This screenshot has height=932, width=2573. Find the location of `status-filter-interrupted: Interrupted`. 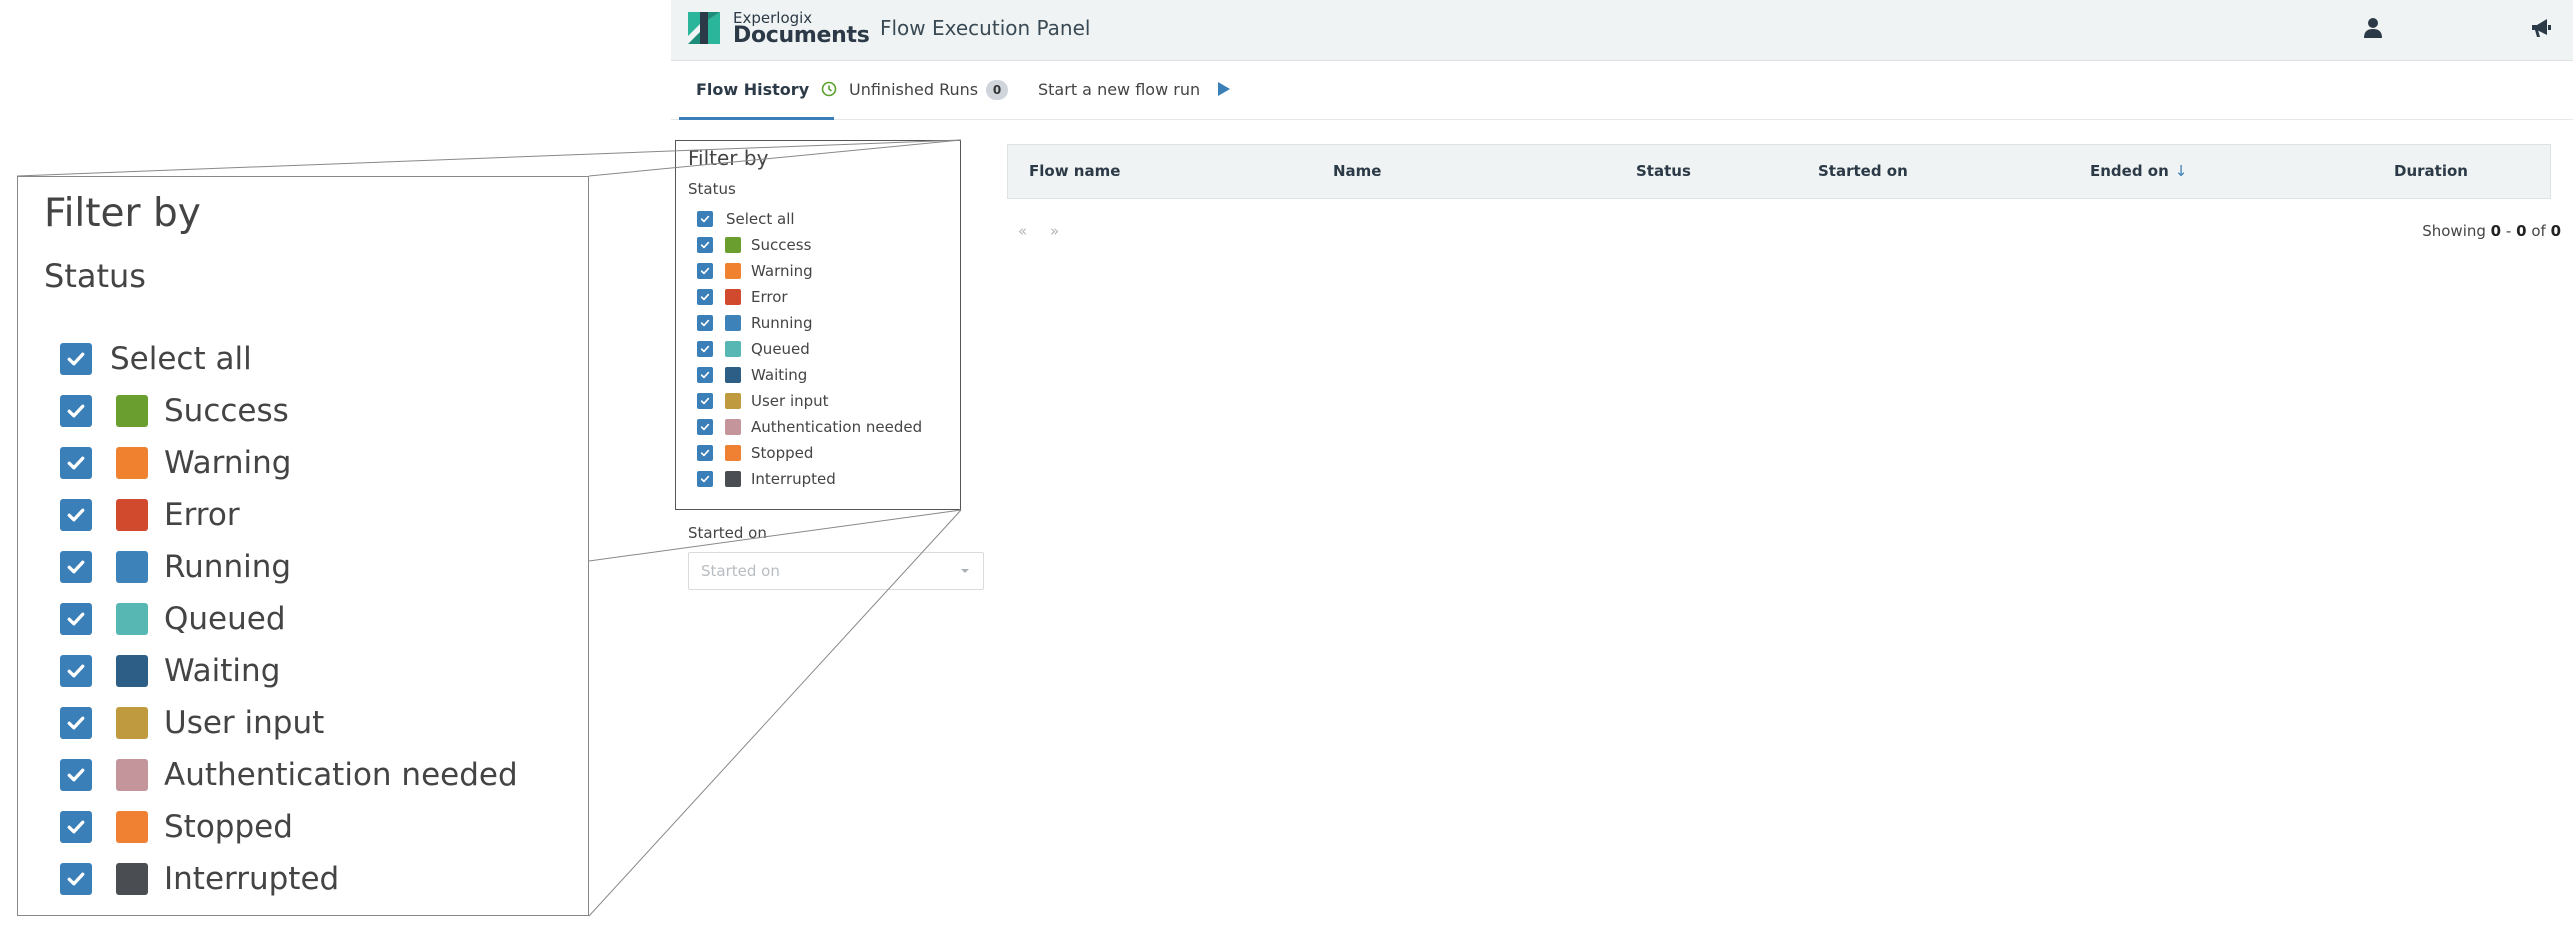

status-filter-interrupted: Interrupted is located at coordinates (766, 479).